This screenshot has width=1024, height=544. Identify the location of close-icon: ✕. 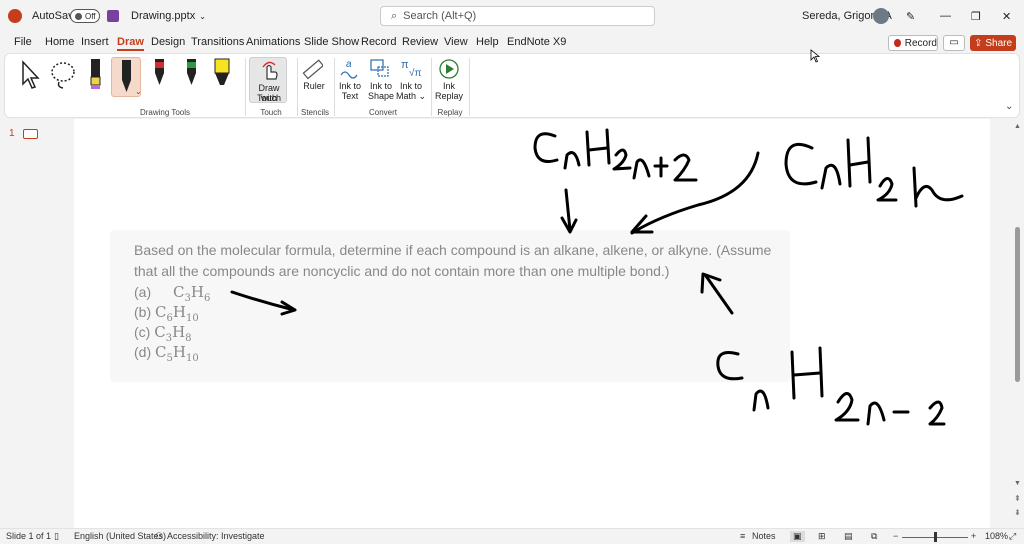
(1006, 16).